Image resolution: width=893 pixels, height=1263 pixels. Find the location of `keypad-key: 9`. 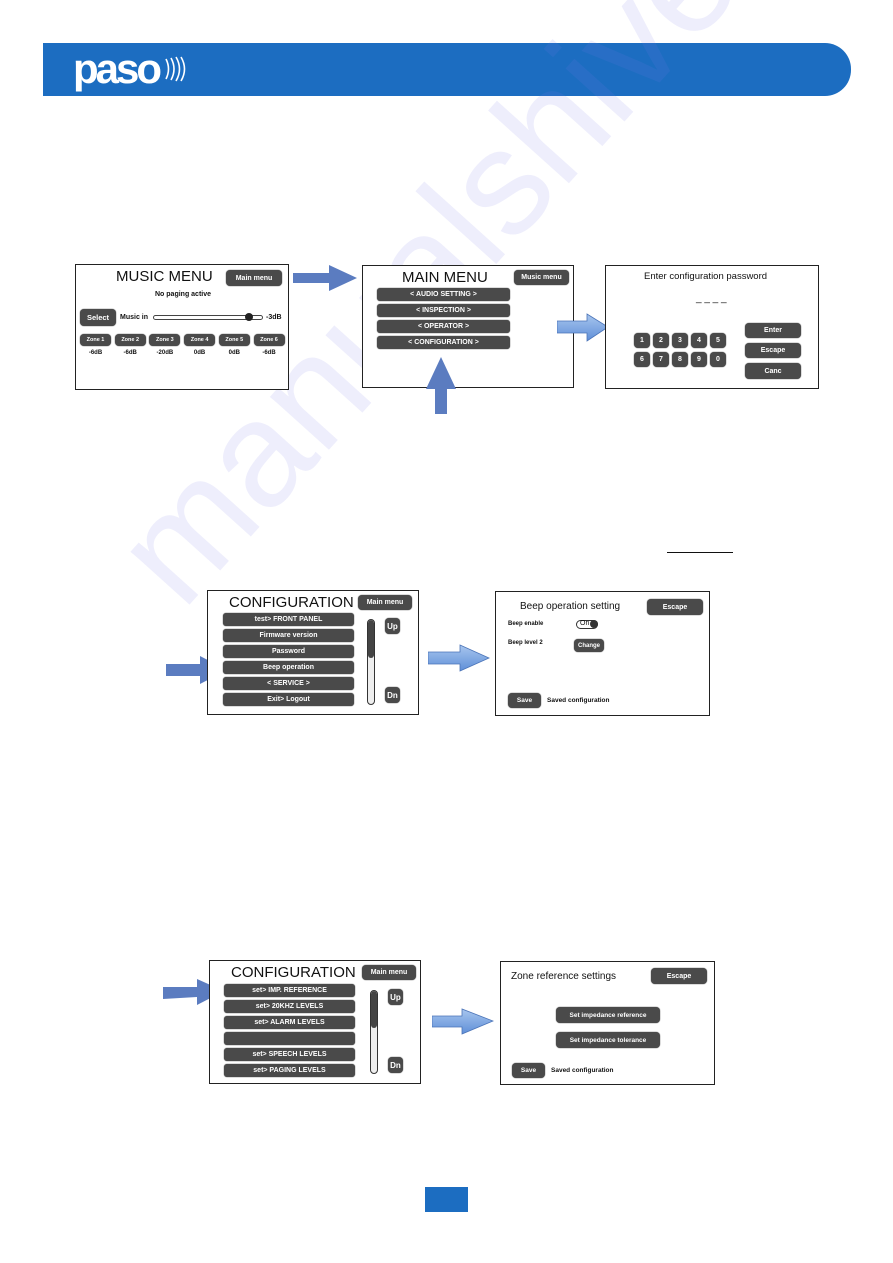

keypad-key: 9 is located at coordinates (699, 359).